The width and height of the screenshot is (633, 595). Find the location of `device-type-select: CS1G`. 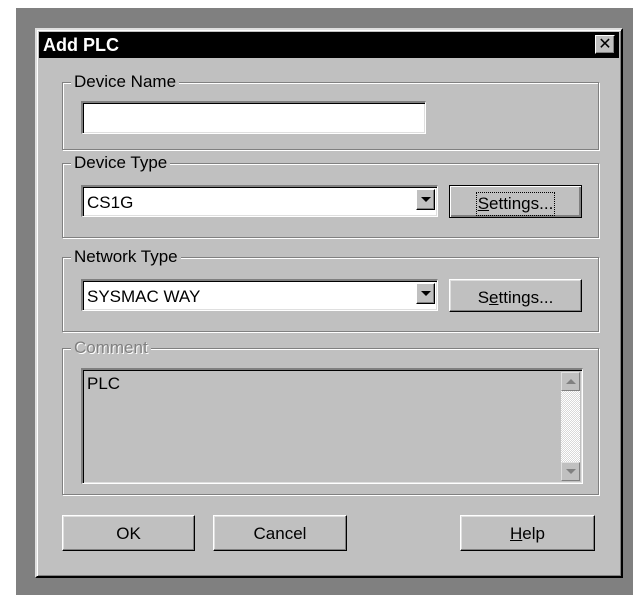

device-type-select: CS1G is located at coordinates (259, 201).